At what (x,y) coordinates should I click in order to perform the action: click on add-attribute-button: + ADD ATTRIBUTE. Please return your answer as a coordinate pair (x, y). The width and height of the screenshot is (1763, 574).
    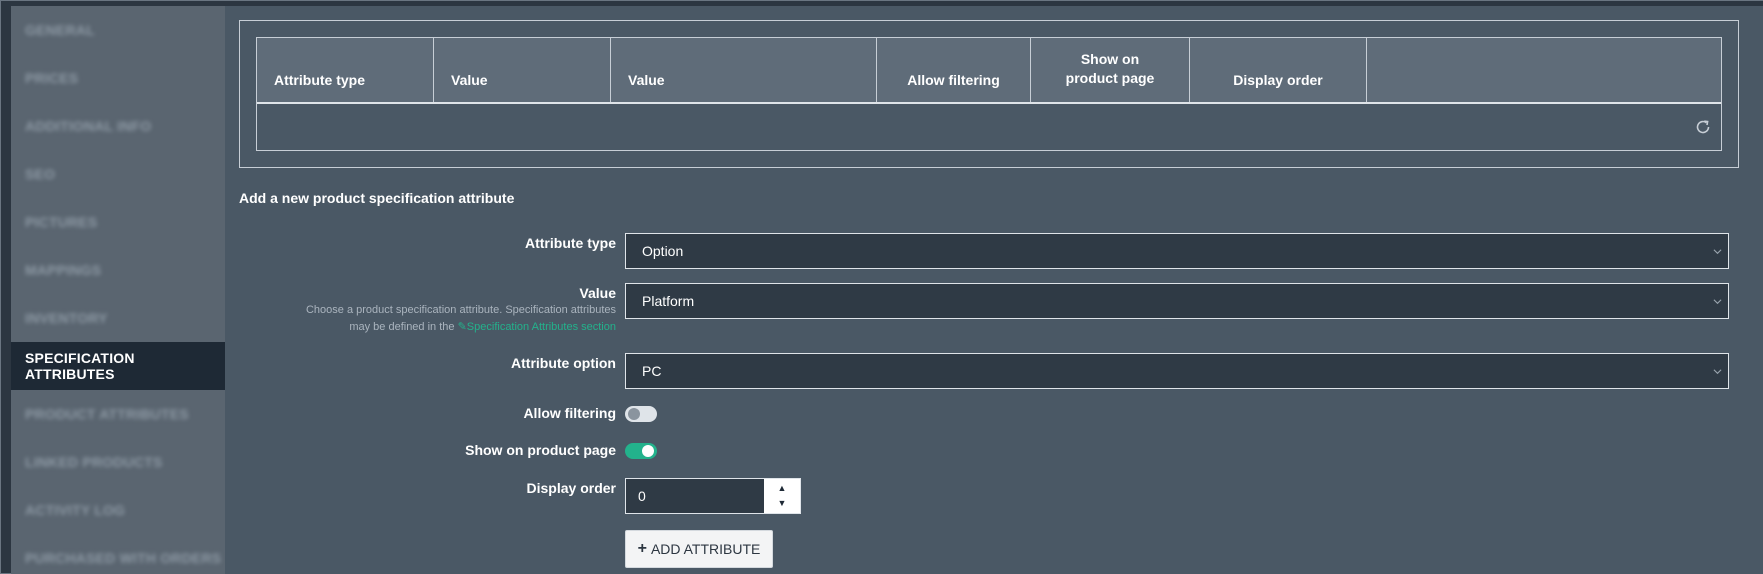
    Looking at the image, I should click on (699, 549).